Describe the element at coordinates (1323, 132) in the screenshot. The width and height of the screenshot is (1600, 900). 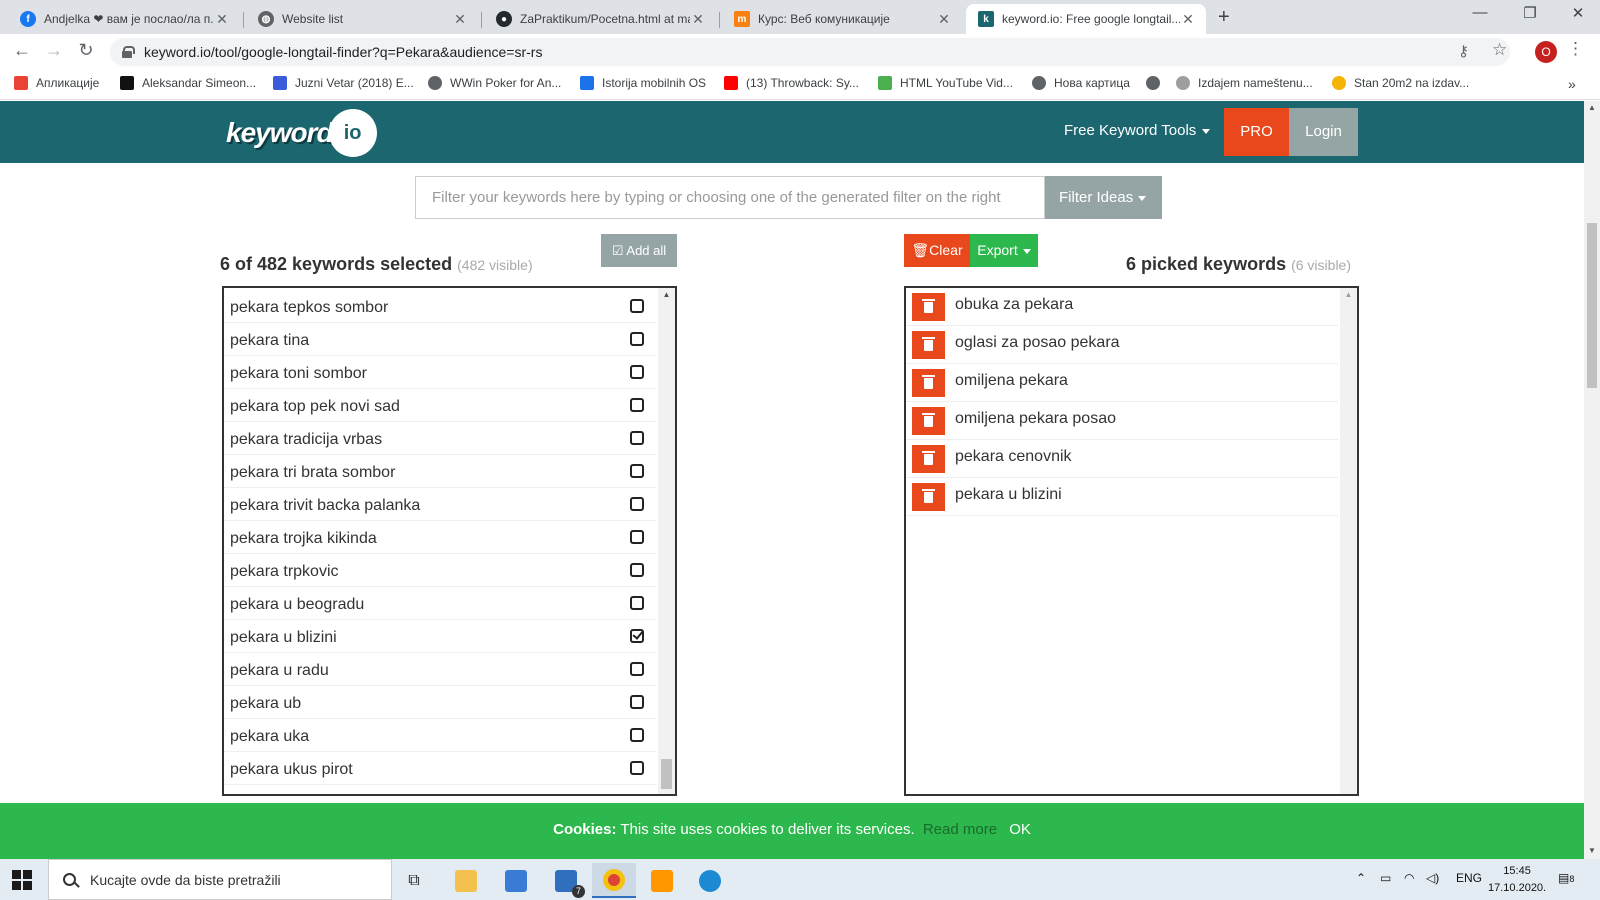
I see `login-button: Login` at that location.